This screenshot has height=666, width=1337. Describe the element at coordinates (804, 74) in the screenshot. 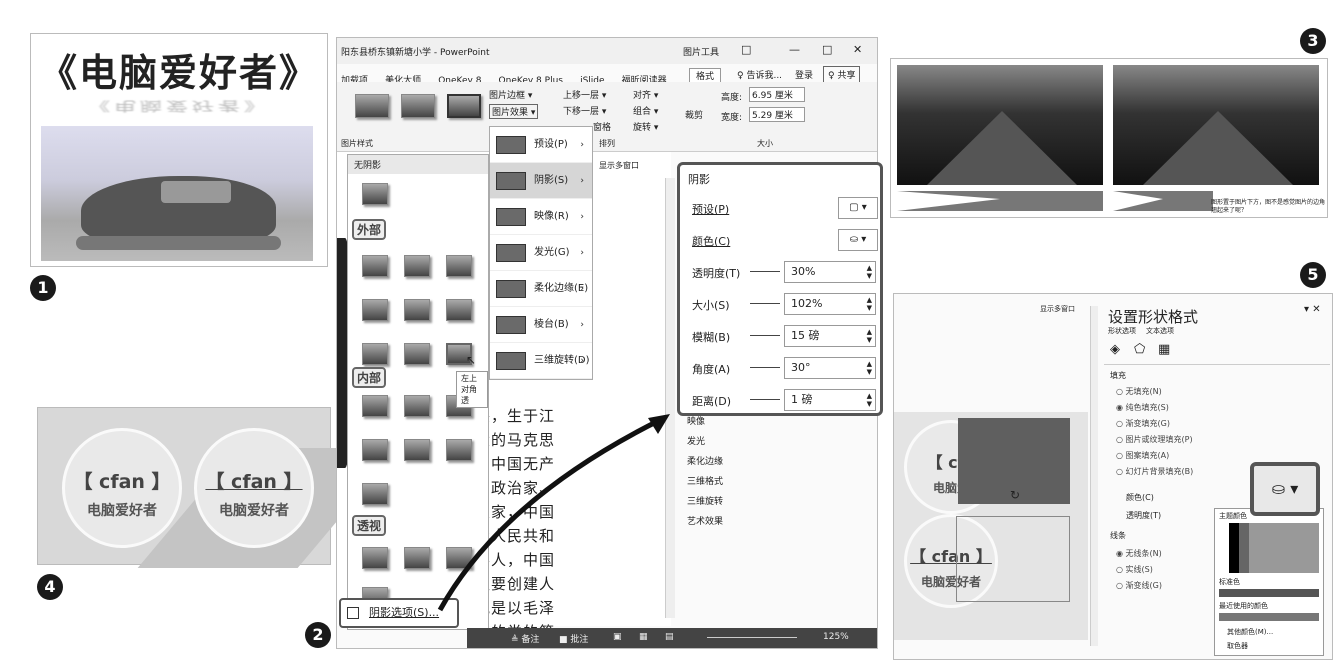

I see `login-link: 登录` at that location.